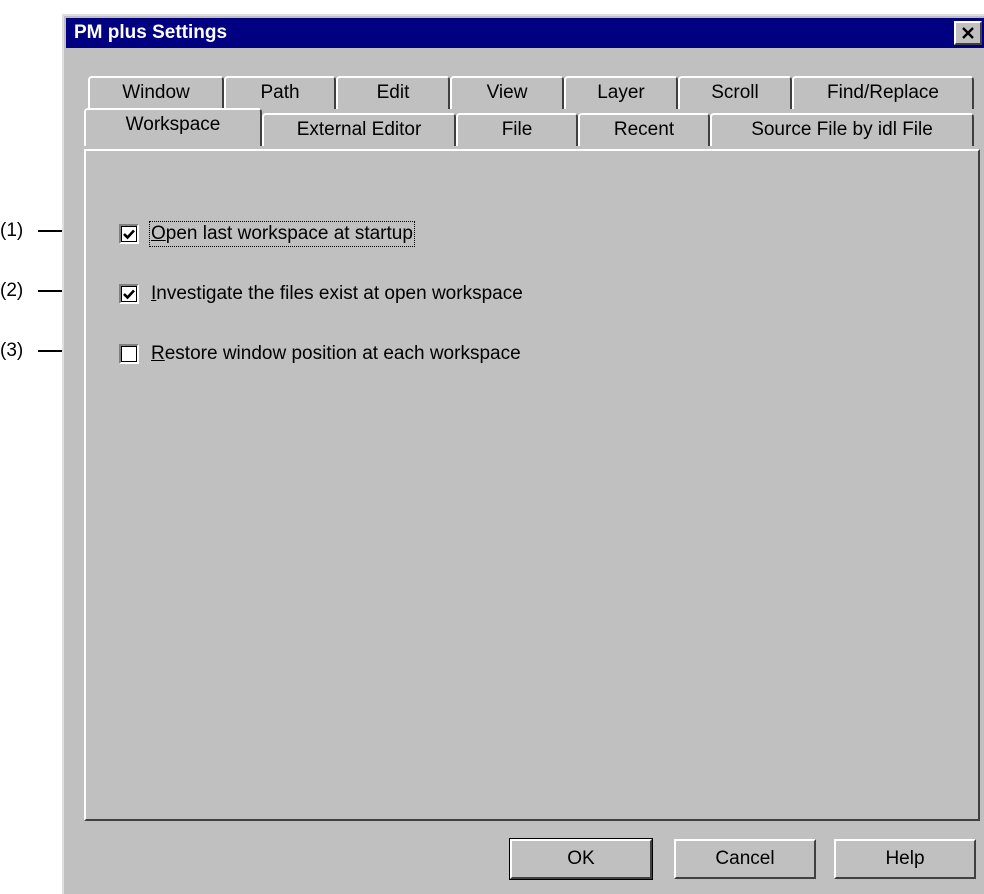  What do you see at coordinates (735, 92) in the screenshot?
I see `tab-scroll: Scroll` at bounding box center [735, 92].